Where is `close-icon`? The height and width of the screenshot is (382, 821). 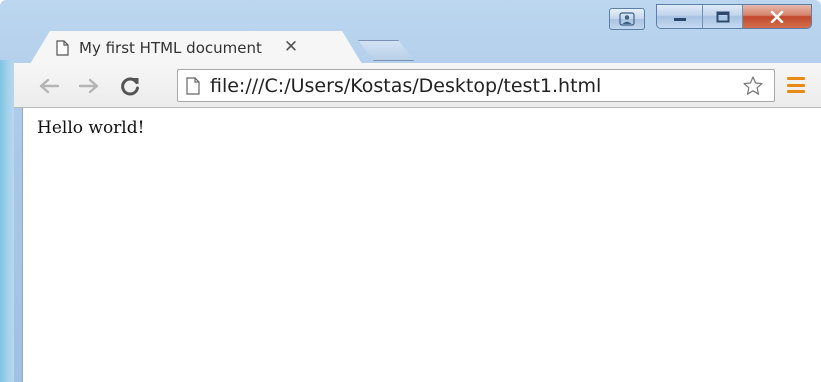
close-icon is located at coordinates (777, 16).